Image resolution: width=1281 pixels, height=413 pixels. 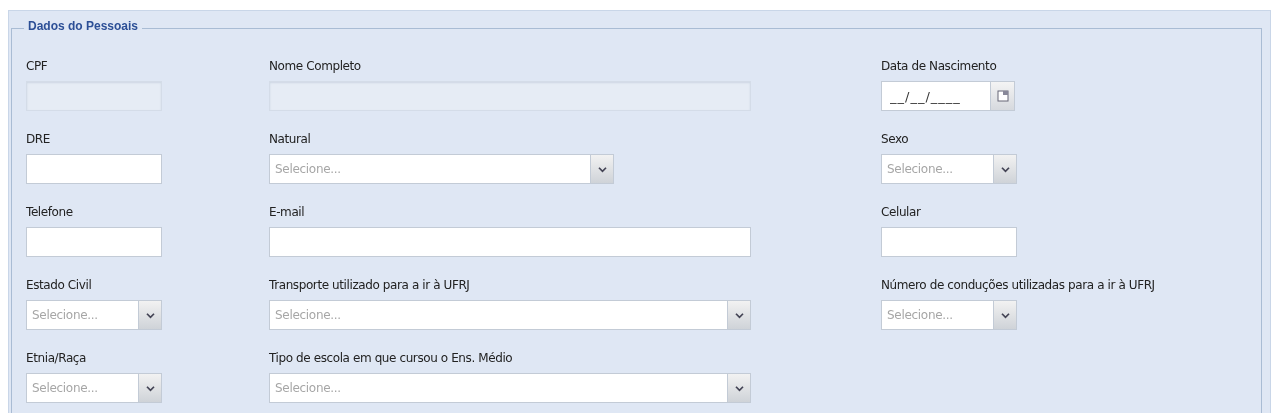 What do you see at coordinates (939, 66) in the screenshot?
I see `field-label: Data de Nascimento` at bounding box center [939, 66].